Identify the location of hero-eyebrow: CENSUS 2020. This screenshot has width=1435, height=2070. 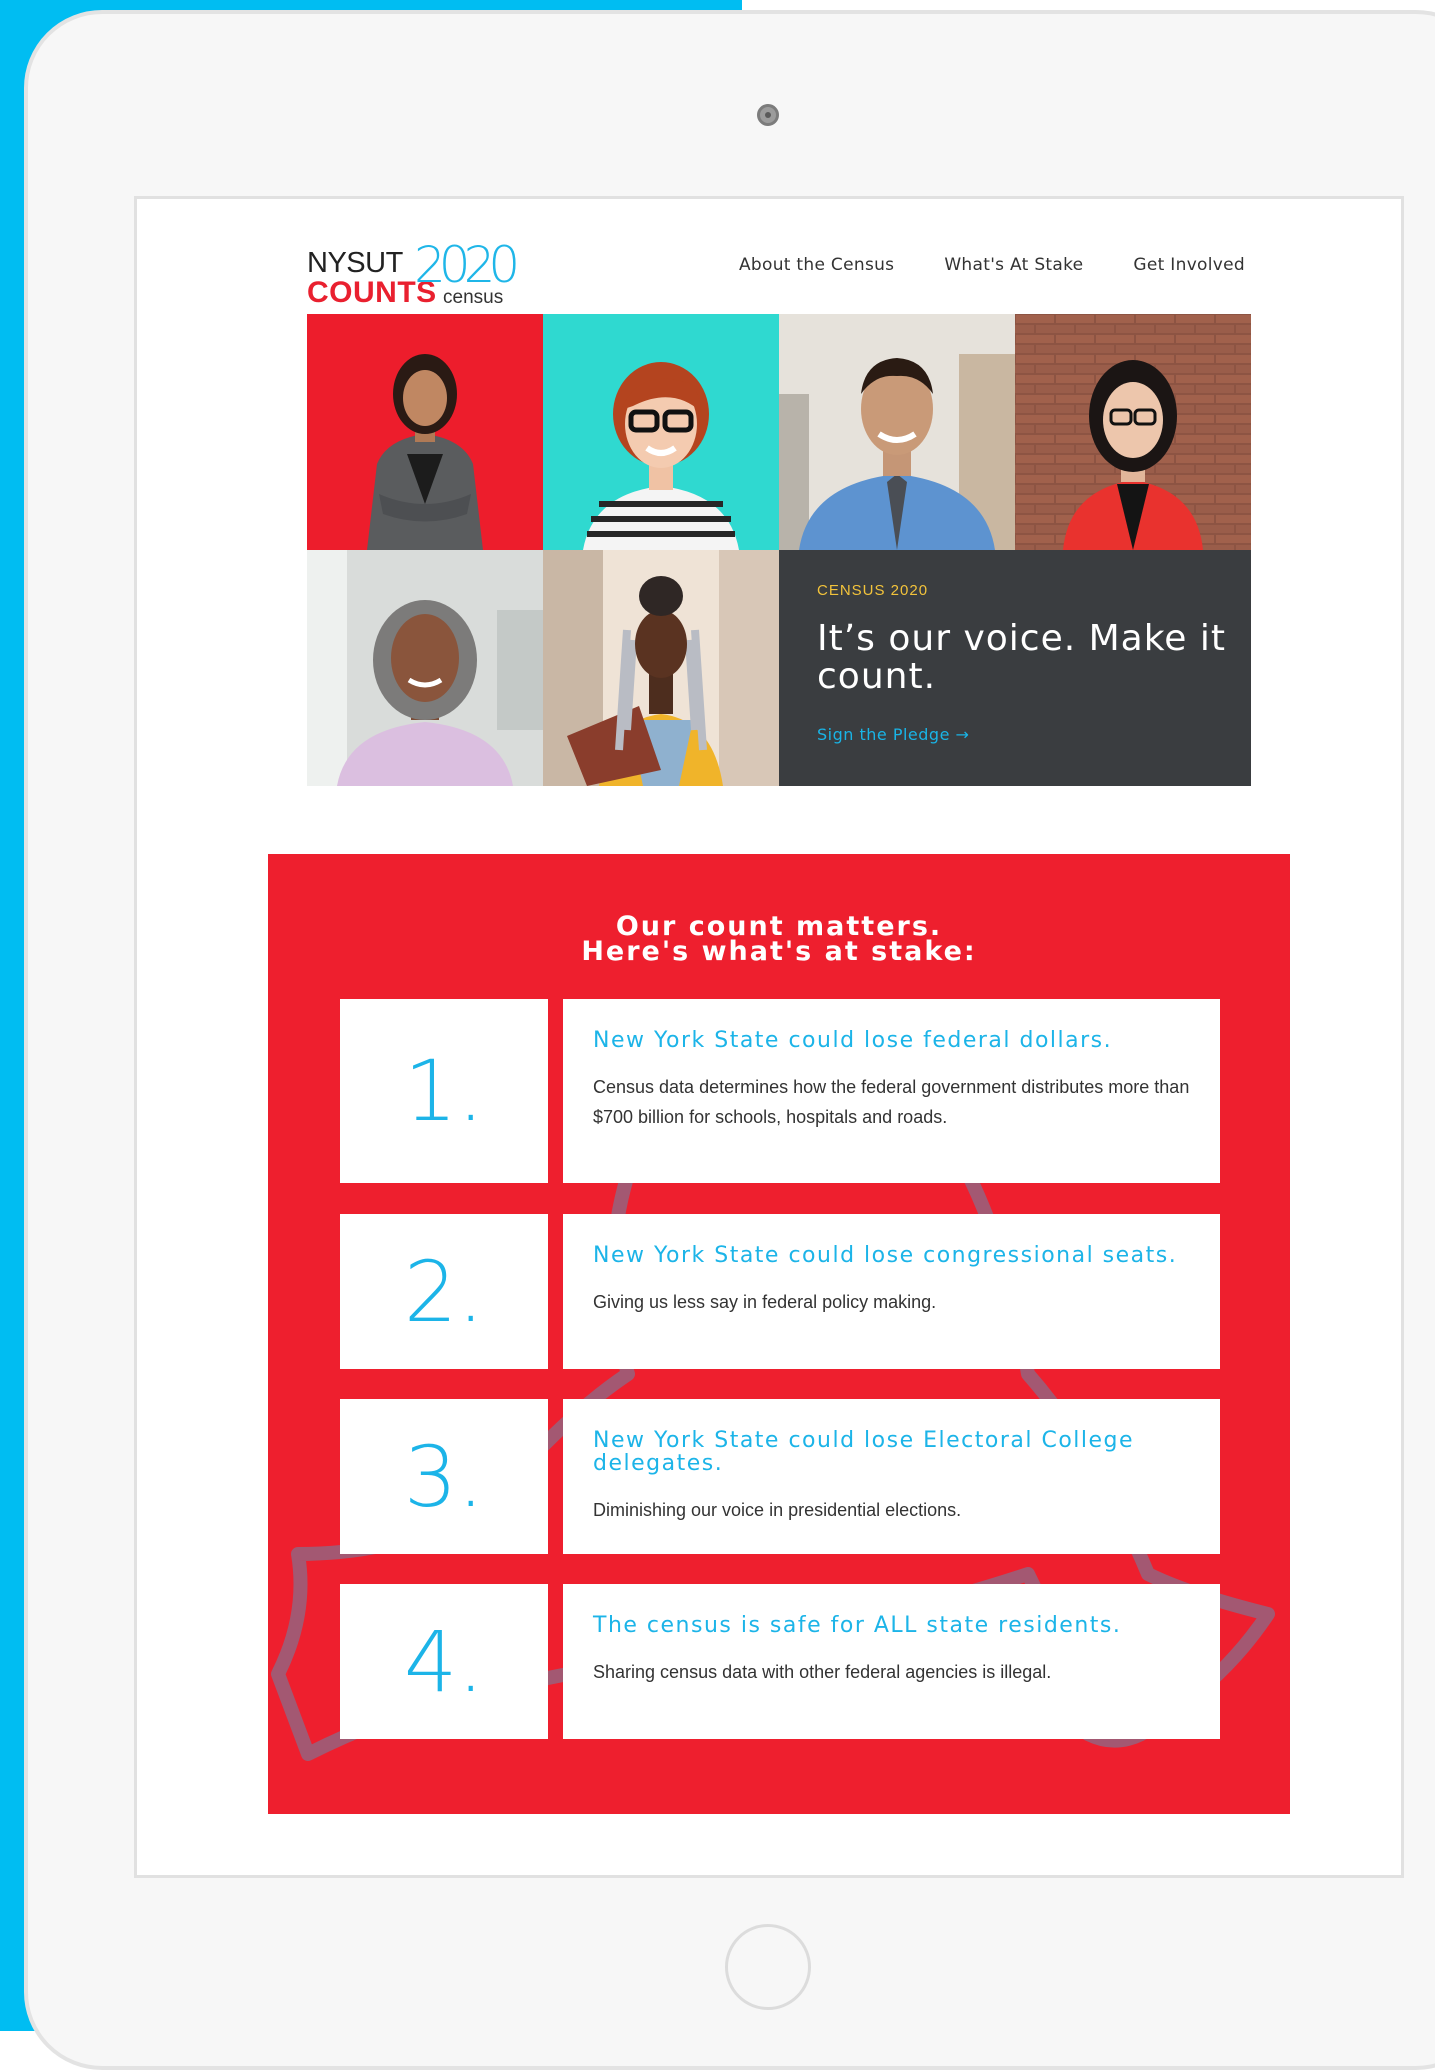
(873, 590).